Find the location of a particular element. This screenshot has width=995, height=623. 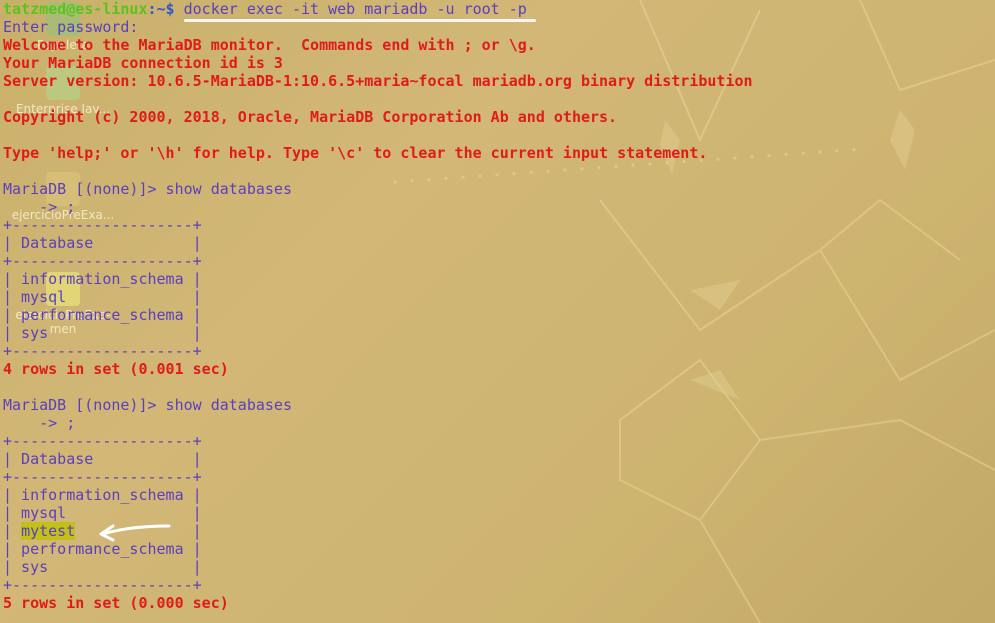

command-underline-annotation is located at coordinates (360, 20).